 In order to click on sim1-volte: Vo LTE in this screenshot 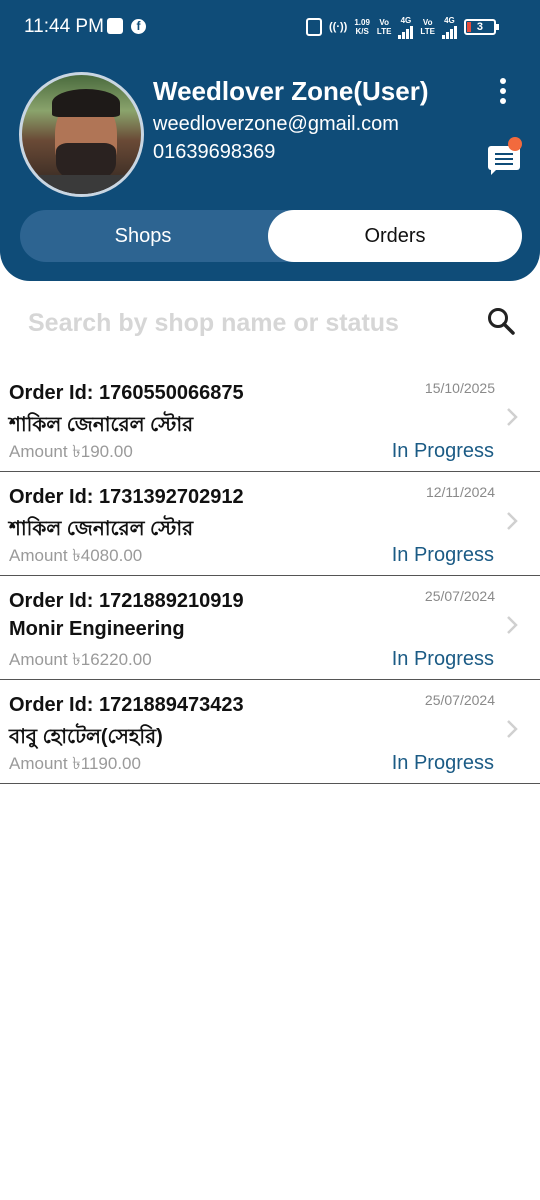, I will do `click(384, 27)`.